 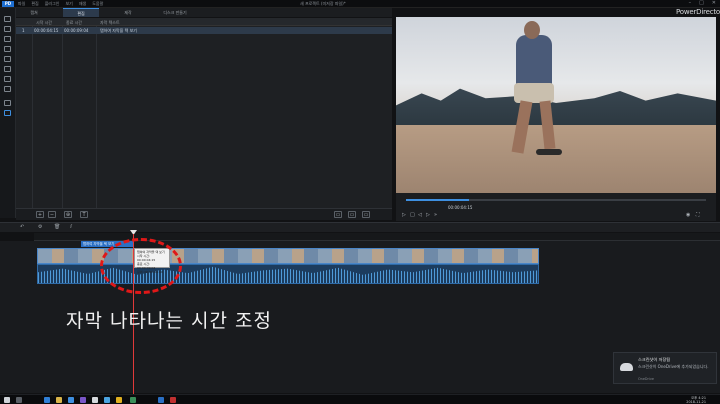 What do you see at coordinates (68, 4) in the screenshot?
I see `menu-view: 보기` at bounding box center [68, 4].